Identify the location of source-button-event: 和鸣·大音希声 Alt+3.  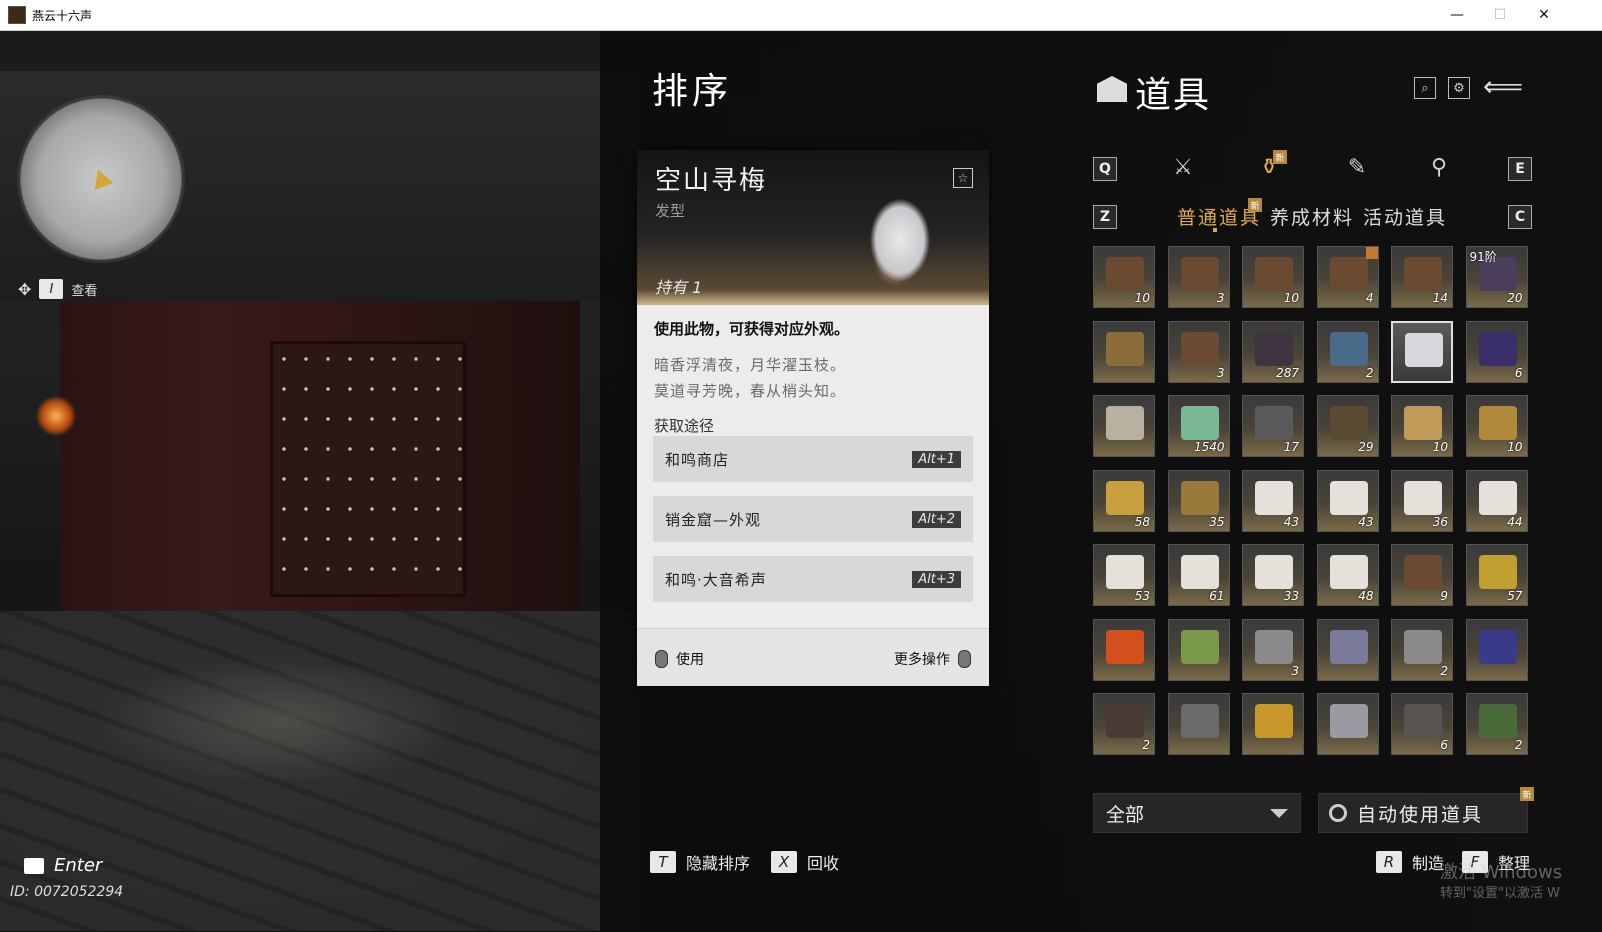
(813, 579).